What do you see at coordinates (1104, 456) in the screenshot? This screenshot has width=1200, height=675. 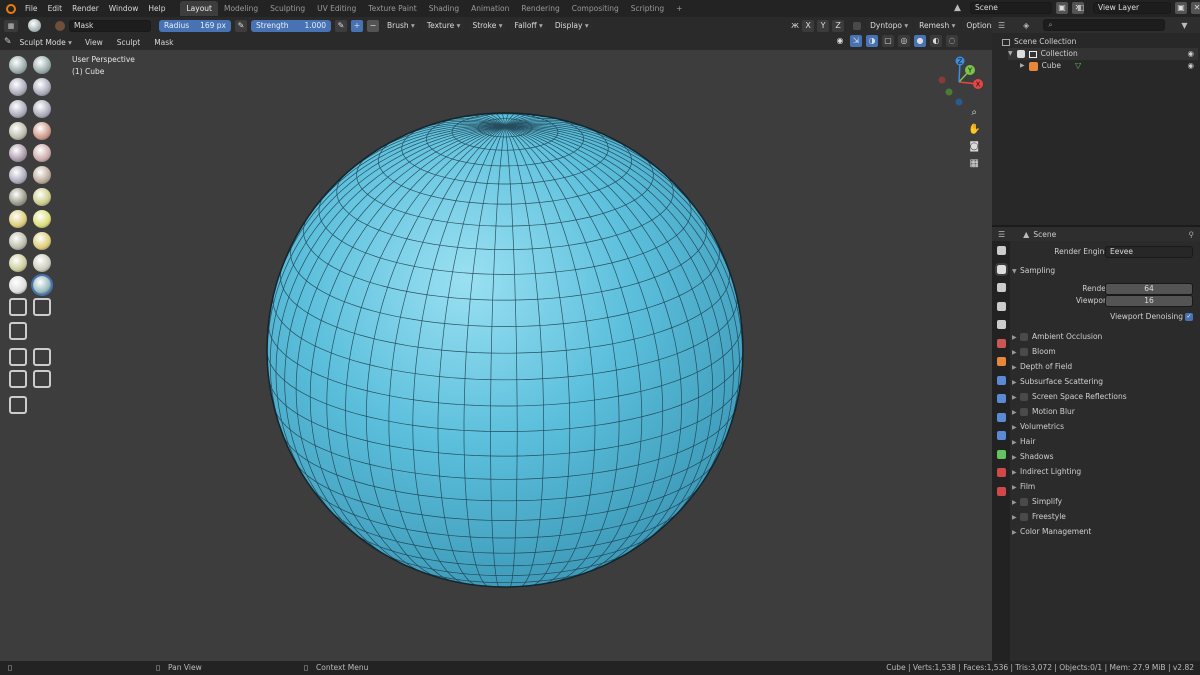 I see `panel-shadows: ▶ Shadows` at bounding box center [1104, 456].